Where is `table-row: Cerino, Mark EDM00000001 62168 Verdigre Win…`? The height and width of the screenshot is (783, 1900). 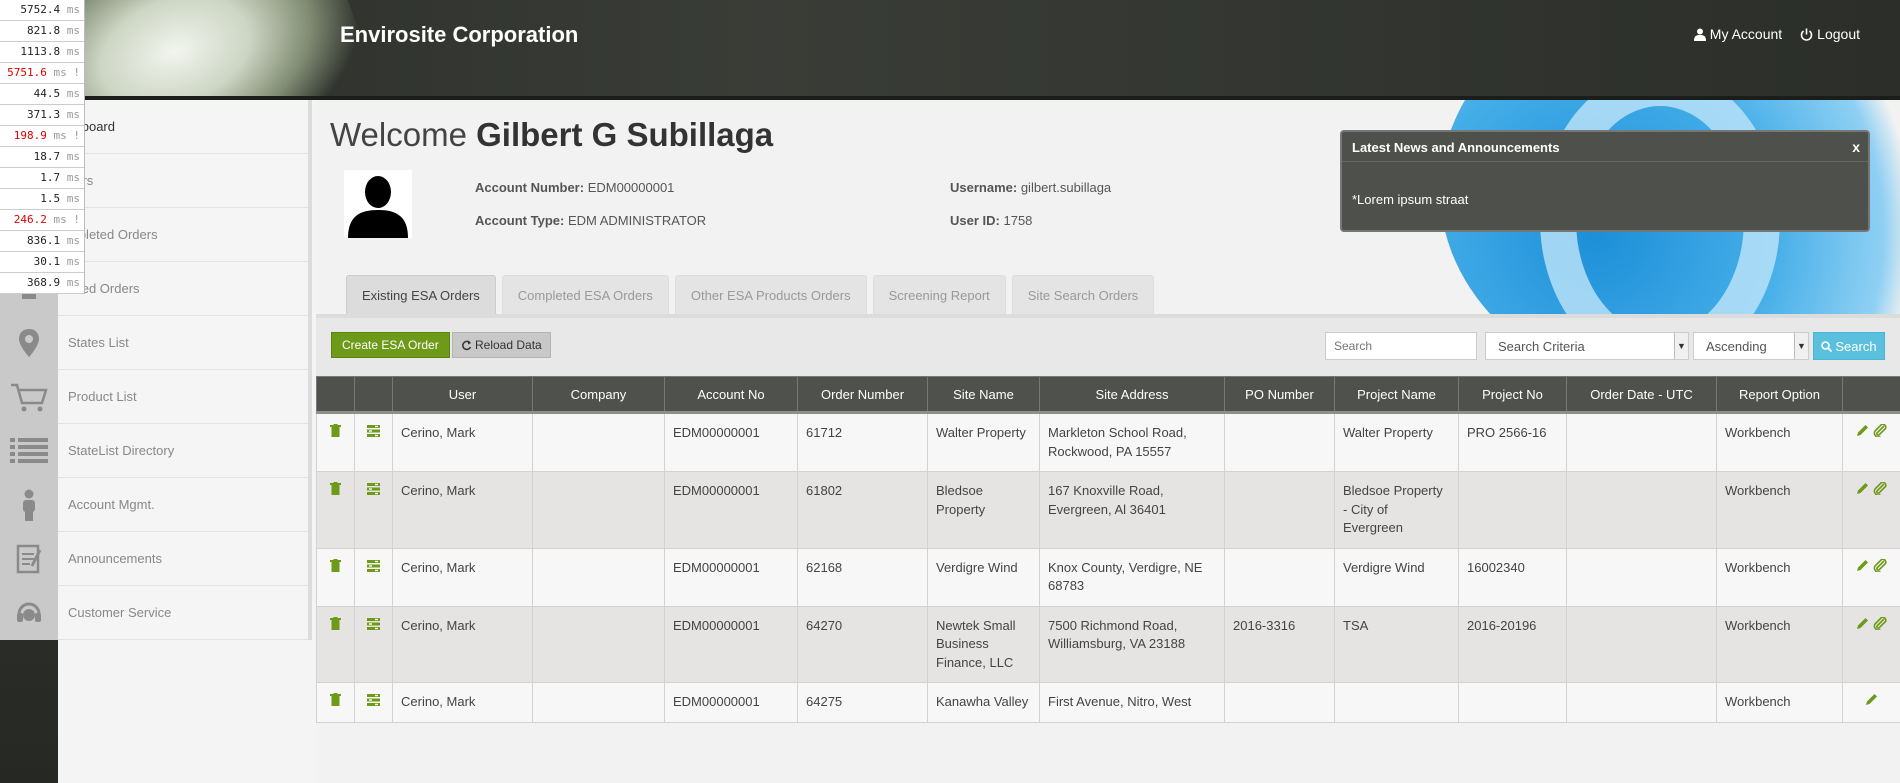 table-row: Cerino, Mark EDM00000001 62168 Verdigre Win… is located at coordinates (1108, 577).